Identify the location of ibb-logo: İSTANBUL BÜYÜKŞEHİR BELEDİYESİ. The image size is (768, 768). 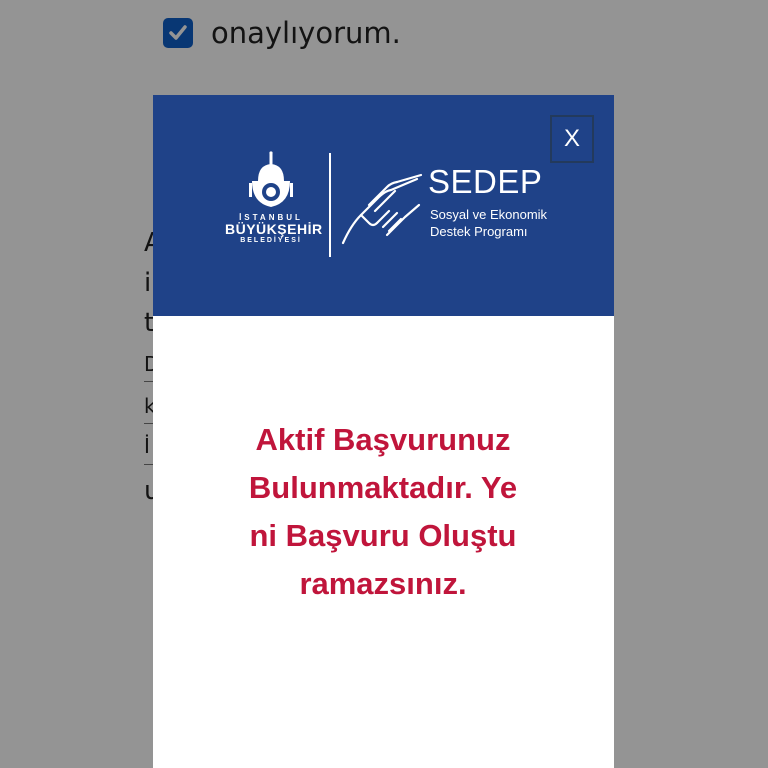
(274, 197).